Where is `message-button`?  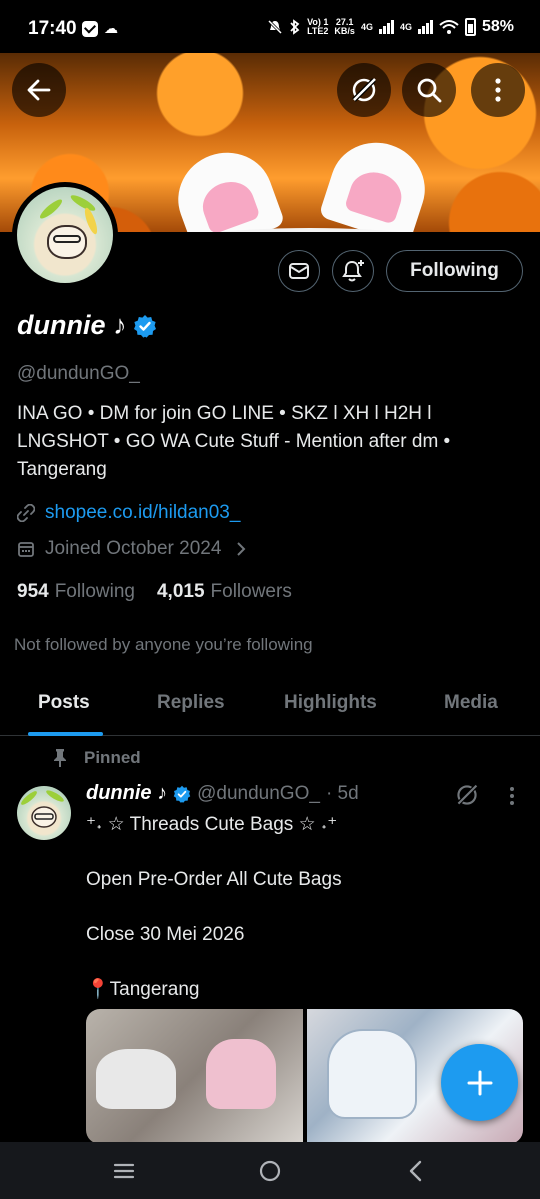 message-button is located at coordinates (299, 271).